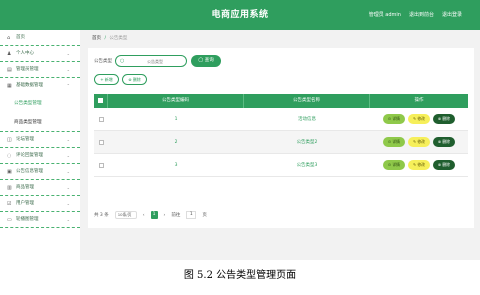  I want to click on search-row: 公告类型 ○ ◯ 查询, so click(157, 61).